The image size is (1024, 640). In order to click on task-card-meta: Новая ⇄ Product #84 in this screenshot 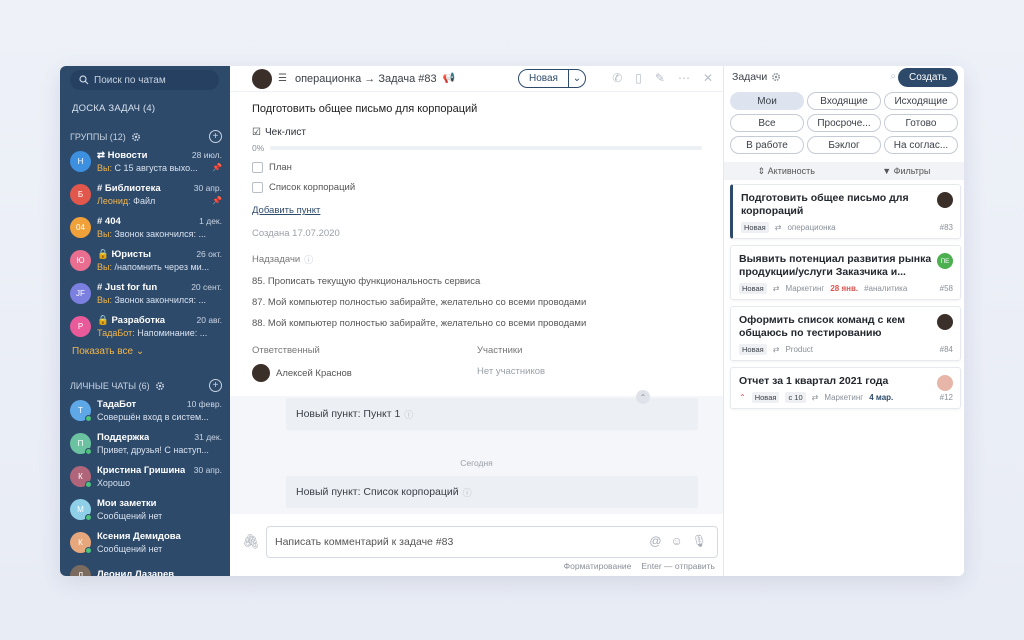, I will do `click(846, 349)`.